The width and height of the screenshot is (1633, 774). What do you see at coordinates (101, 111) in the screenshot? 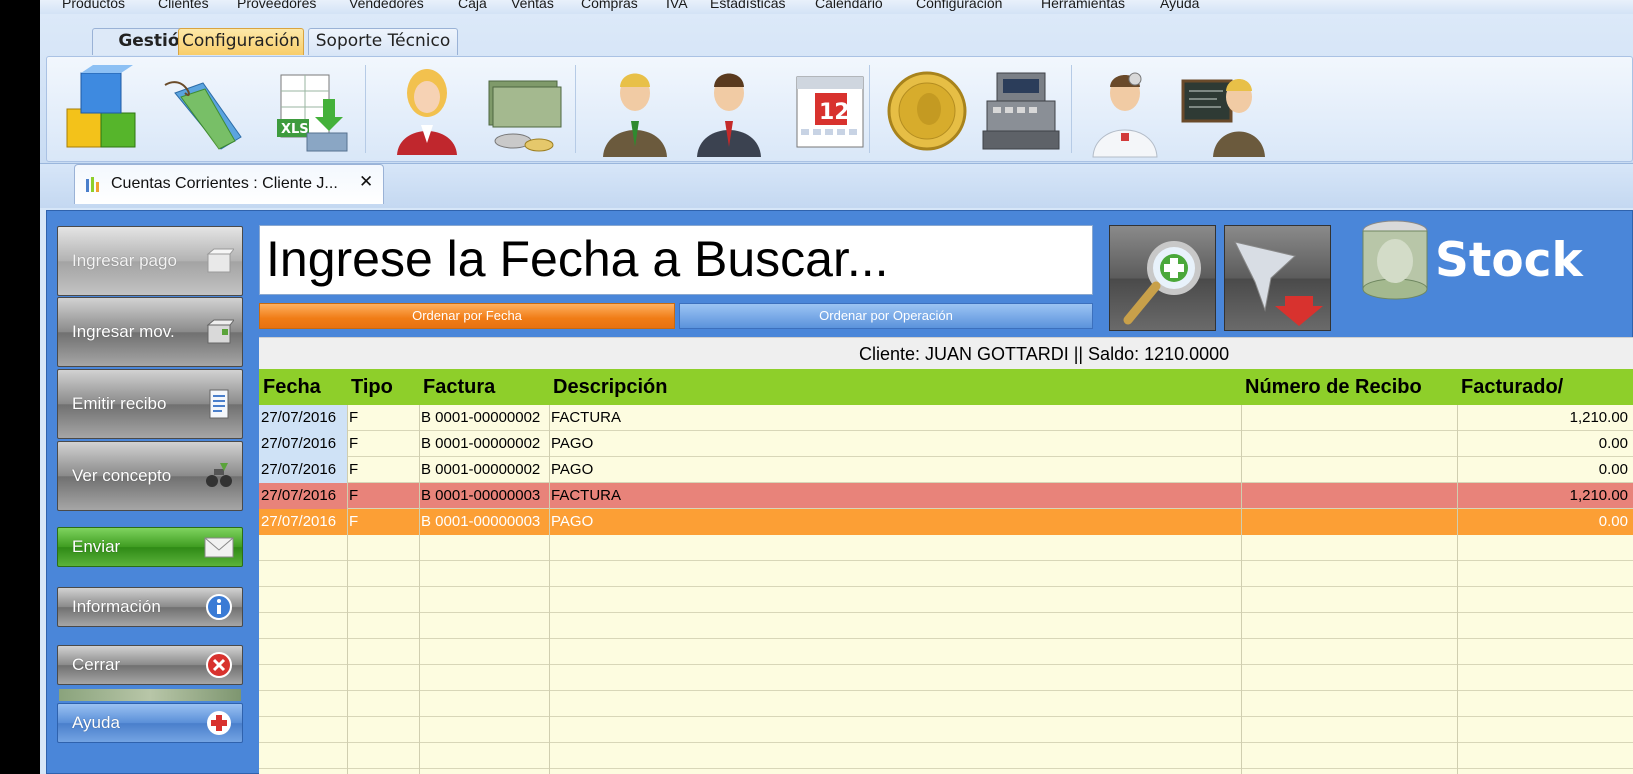
I see `productos-icon` at bounding box center [101, 111].